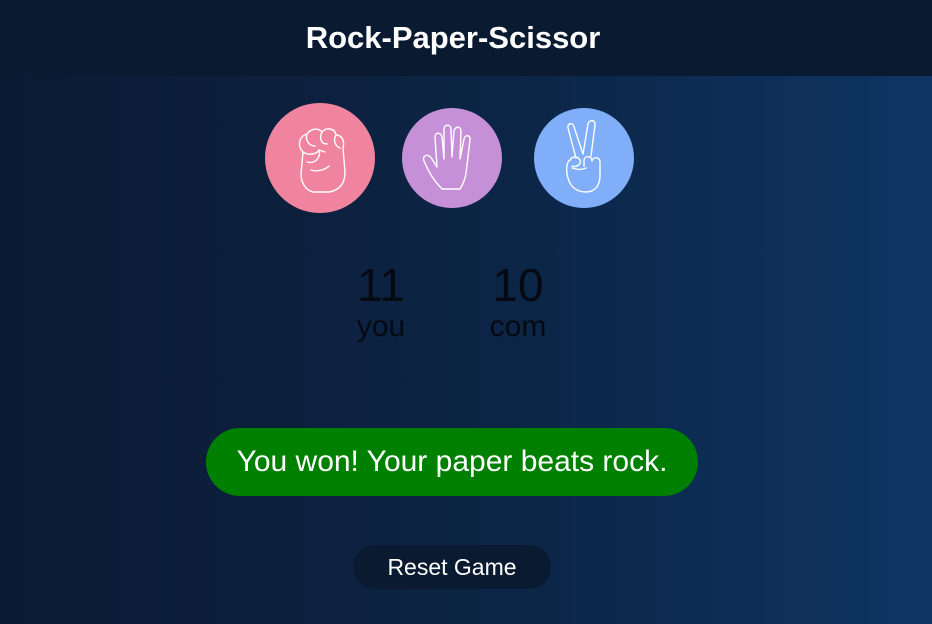 Image resolution: width=932 pixels, height=624 pixels. What do you see at coordinates (381, 285) in the screenshot?
I see `user-score: 11` at bounding box center [381, 285].